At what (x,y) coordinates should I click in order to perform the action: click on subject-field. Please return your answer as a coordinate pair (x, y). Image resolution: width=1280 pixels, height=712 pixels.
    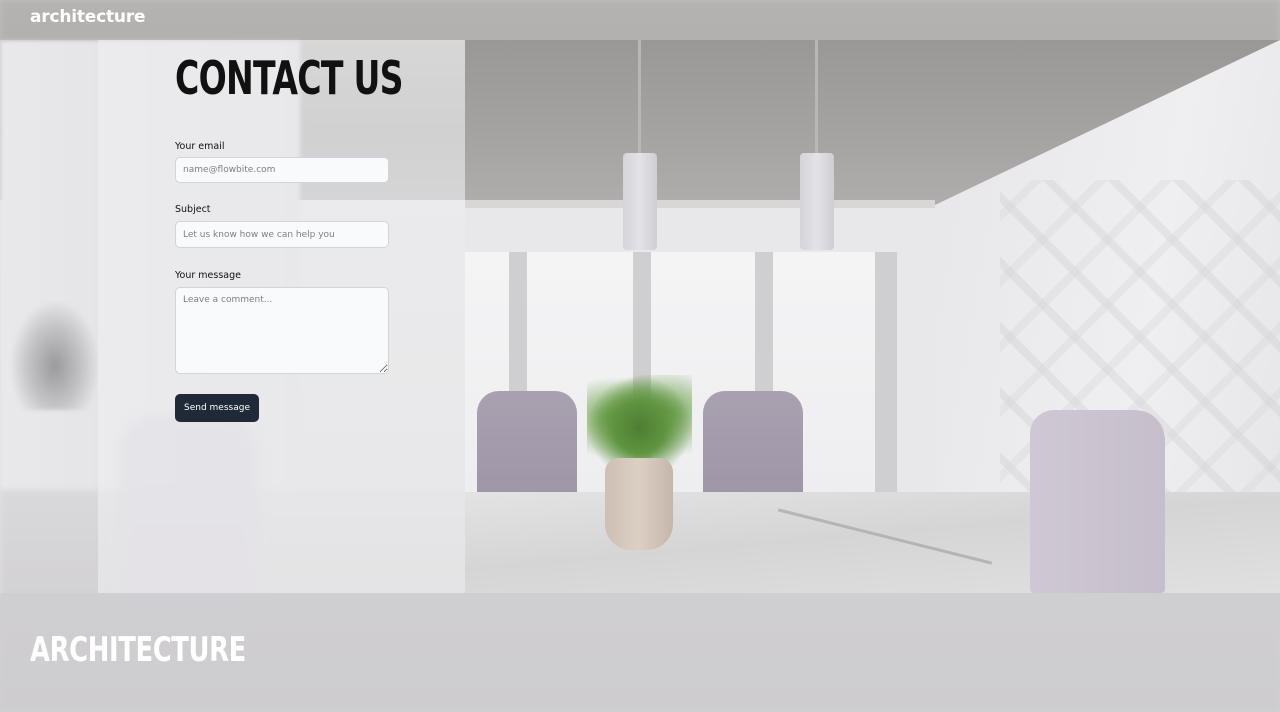
    Looking at the image, I should click on (282, 234).